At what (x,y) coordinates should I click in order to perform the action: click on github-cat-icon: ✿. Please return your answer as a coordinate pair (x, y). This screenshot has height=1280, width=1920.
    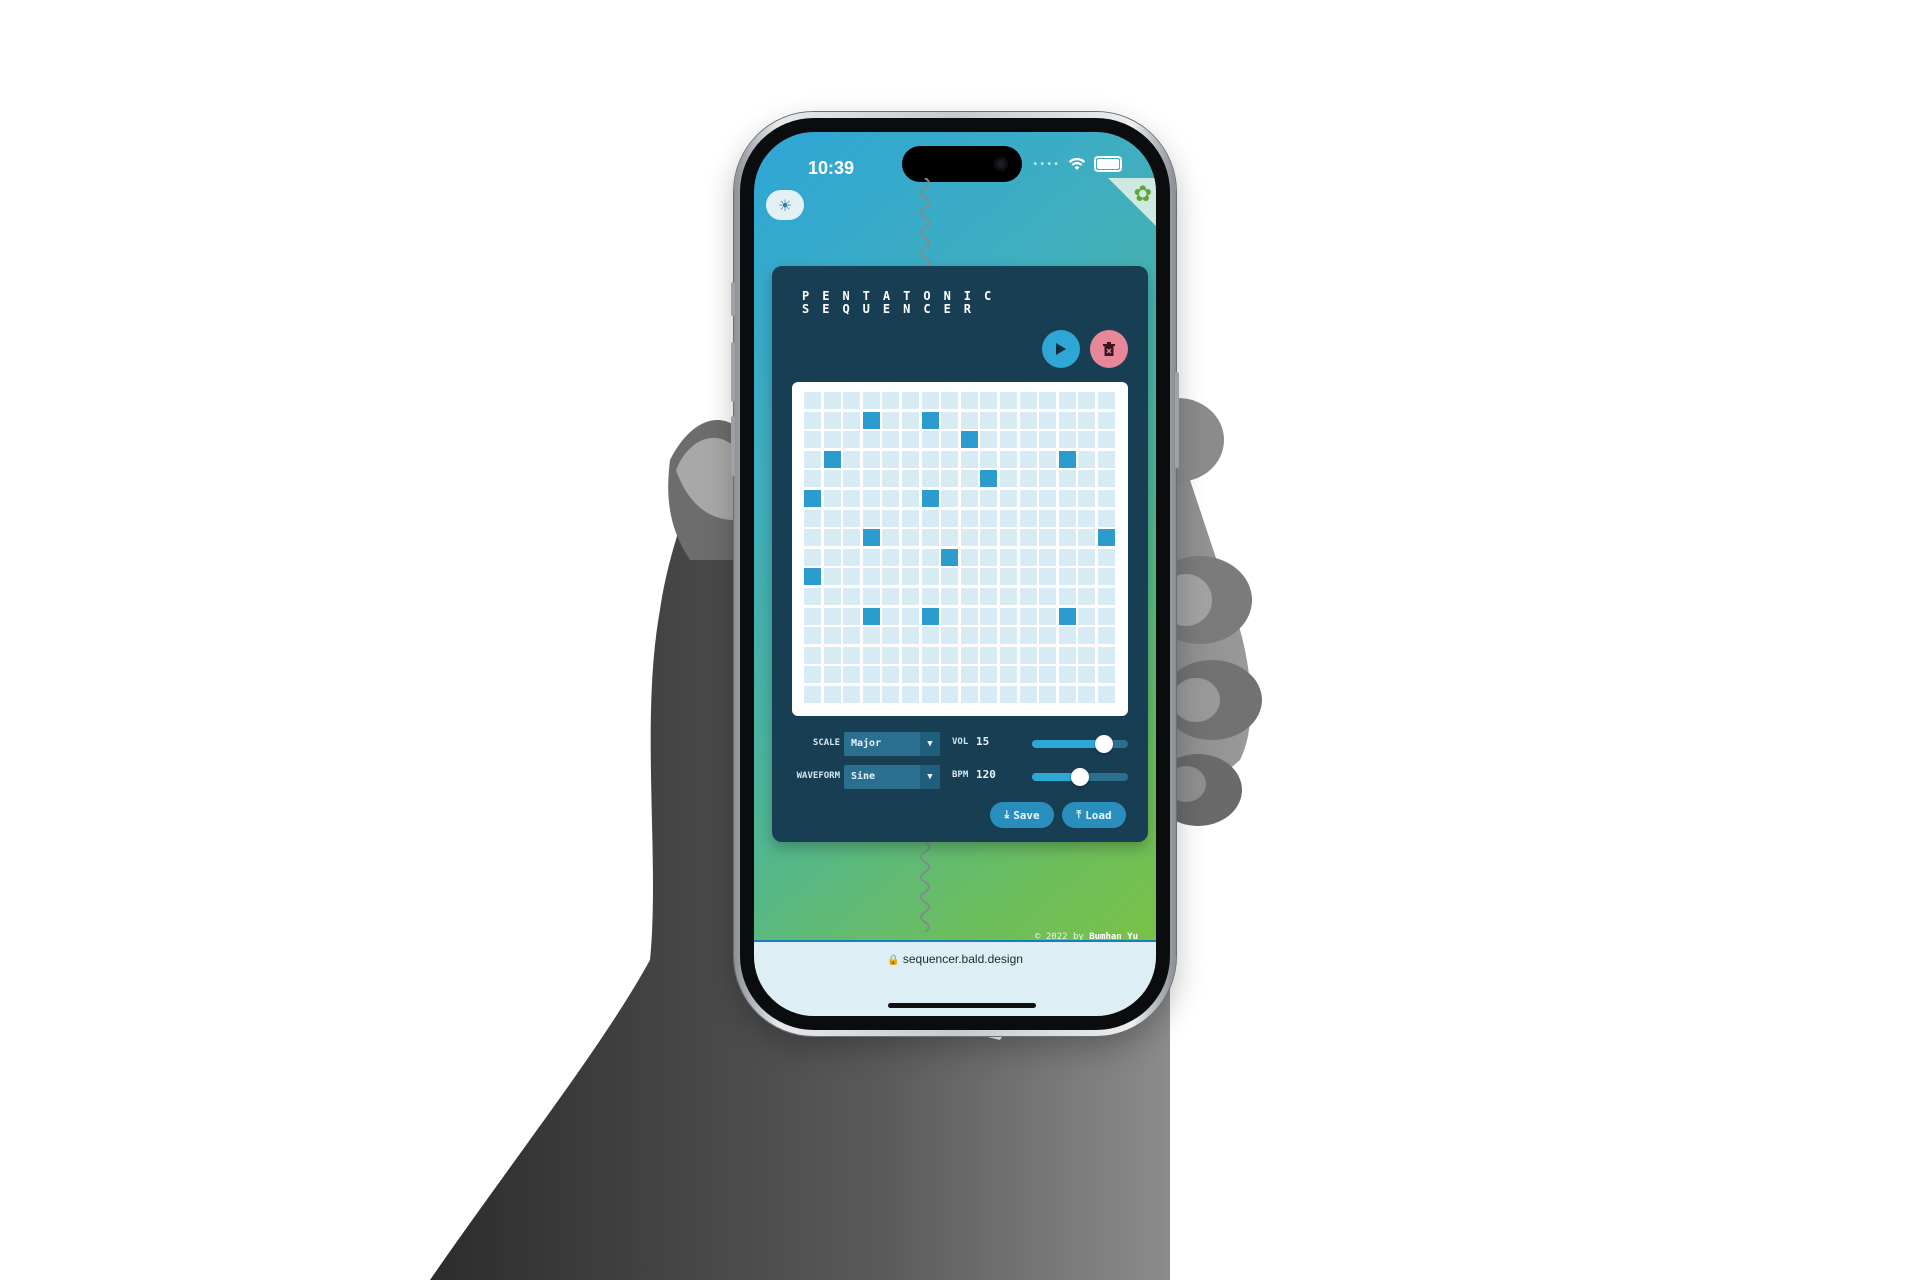
    Looking at the image, I should click on (1143, 194).